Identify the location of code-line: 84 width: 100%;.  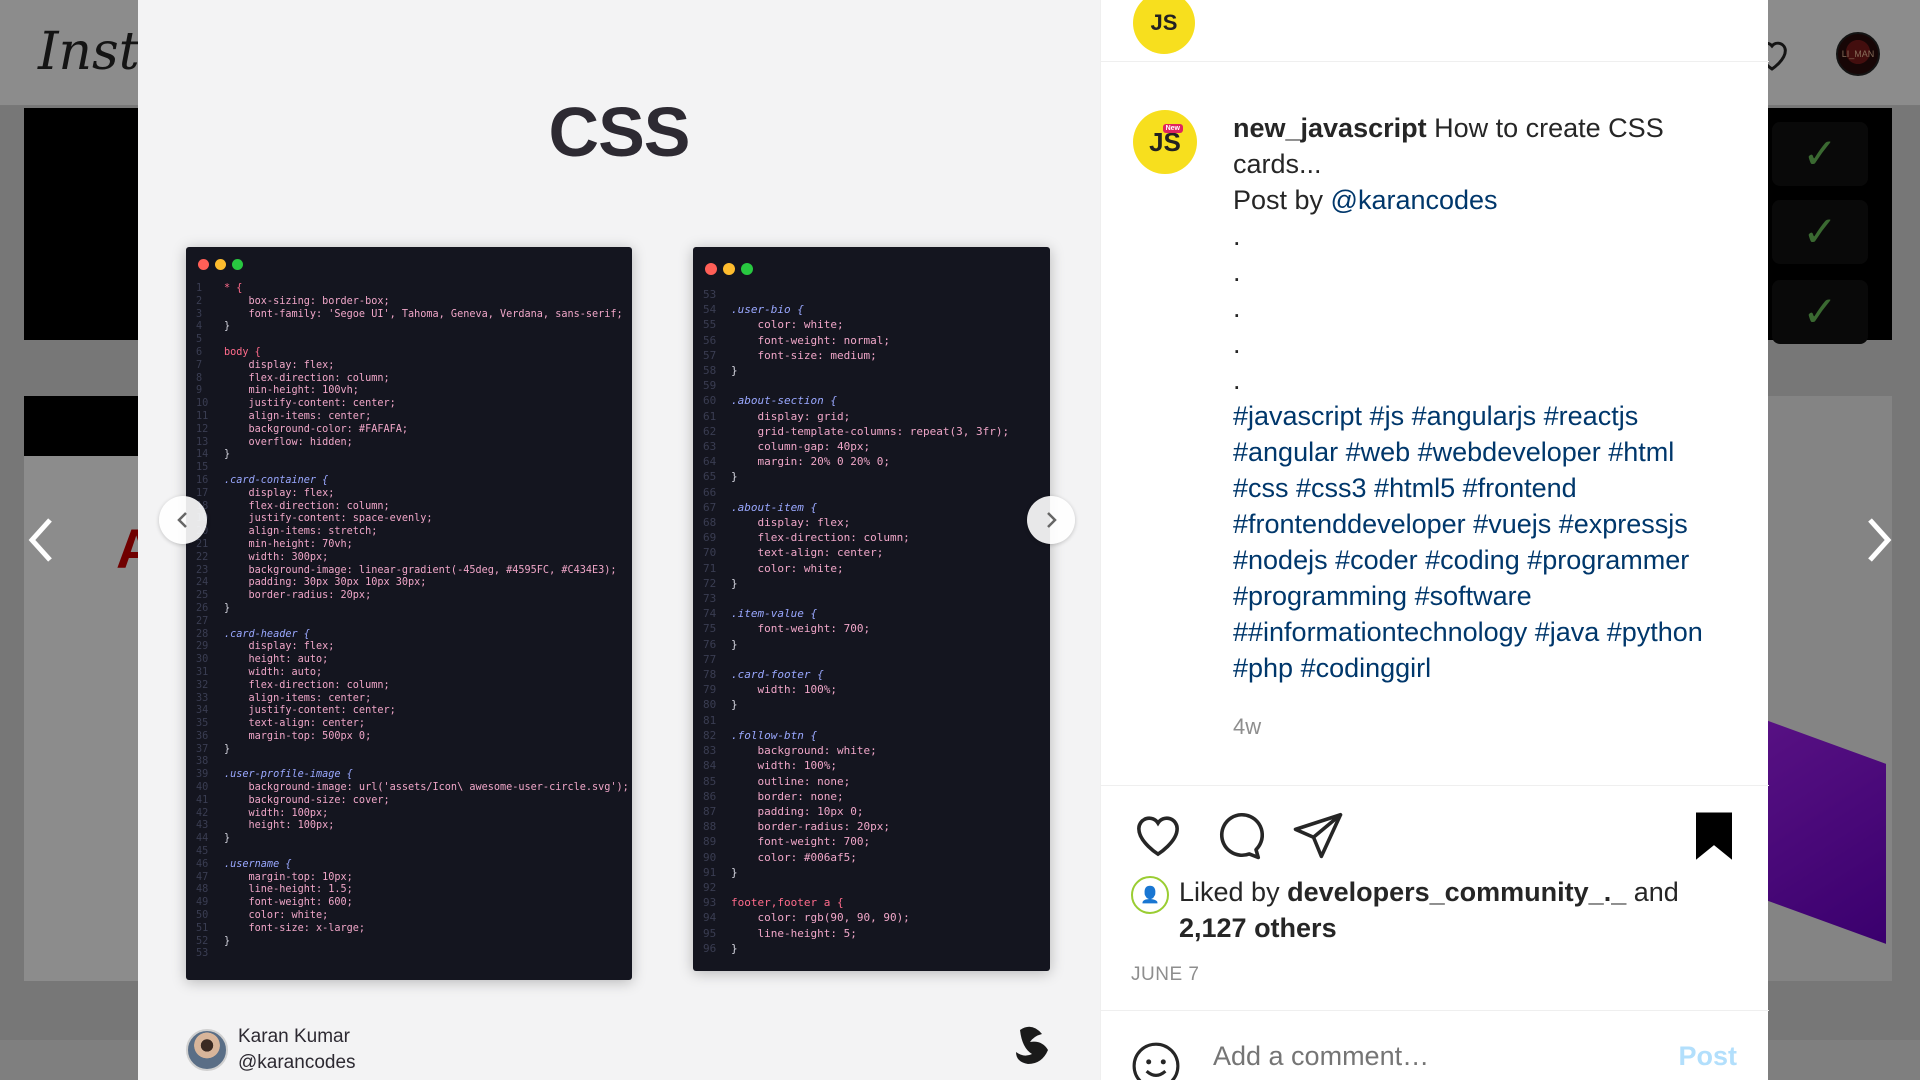
(770, 766).